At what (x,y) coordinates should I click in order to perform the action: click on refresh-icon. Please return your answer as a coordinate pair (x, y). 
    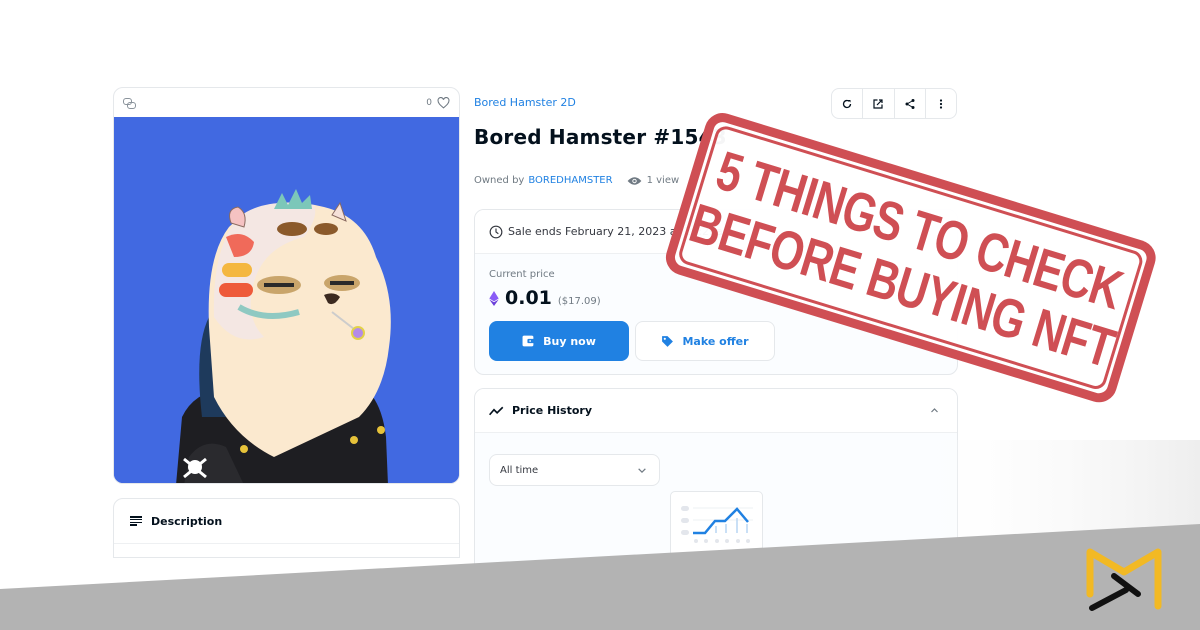
    Looking at the image, I should click on (847, 103).